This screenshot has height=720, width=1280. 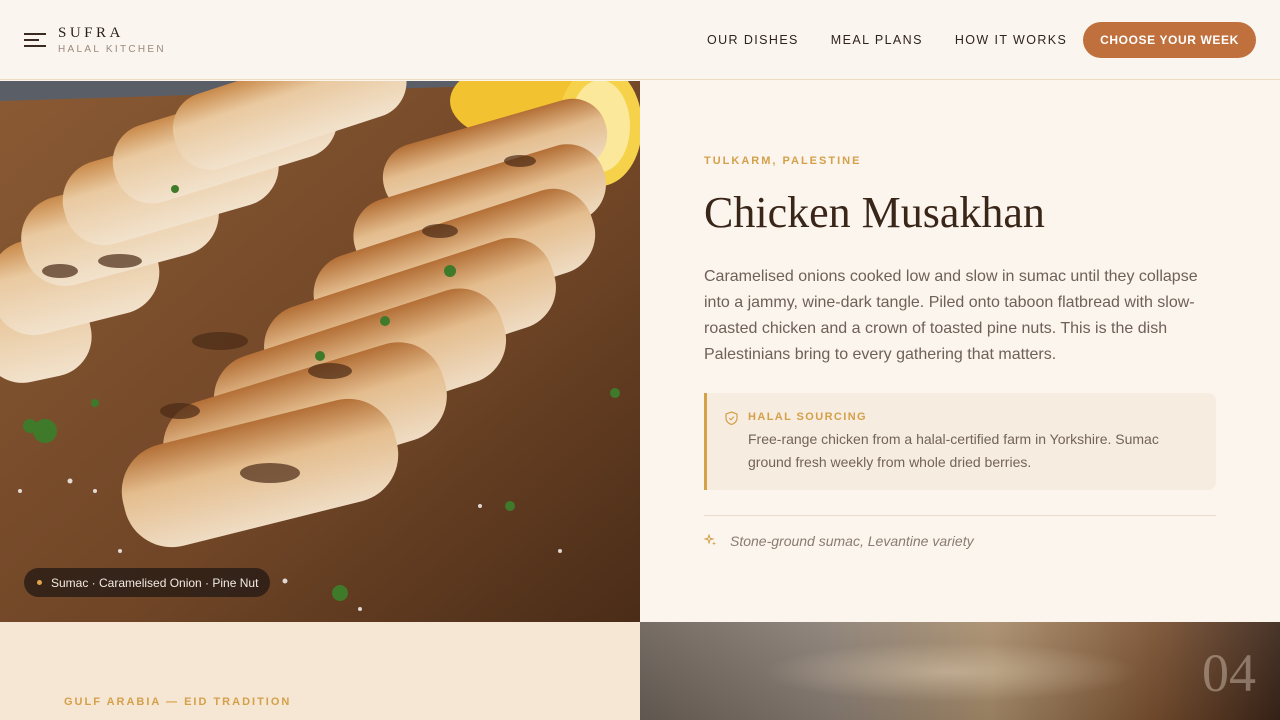 What do you see at coordinates (320, 671) in the screenshot?
I see `next-dish-details: GULF ARABIA — EID TRADITION` at bounding box center [320, 671].